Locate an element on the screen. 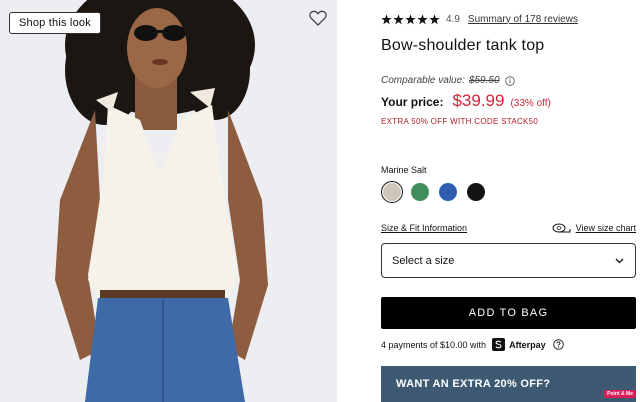  price-row: Your price: $39.99 (33% off) is located at coordinates (466, 101).